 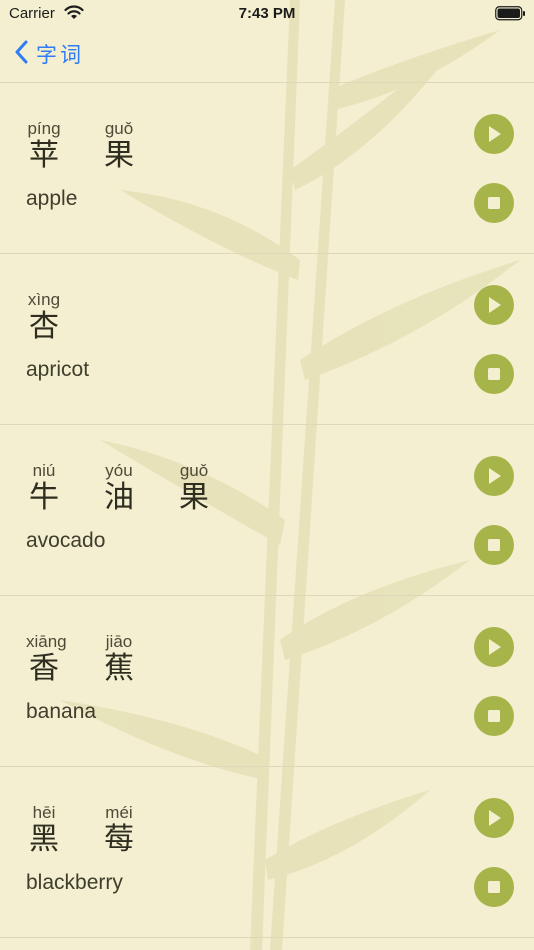 I want to click on hanzi-label: 杏, so click(x=44, y=326).